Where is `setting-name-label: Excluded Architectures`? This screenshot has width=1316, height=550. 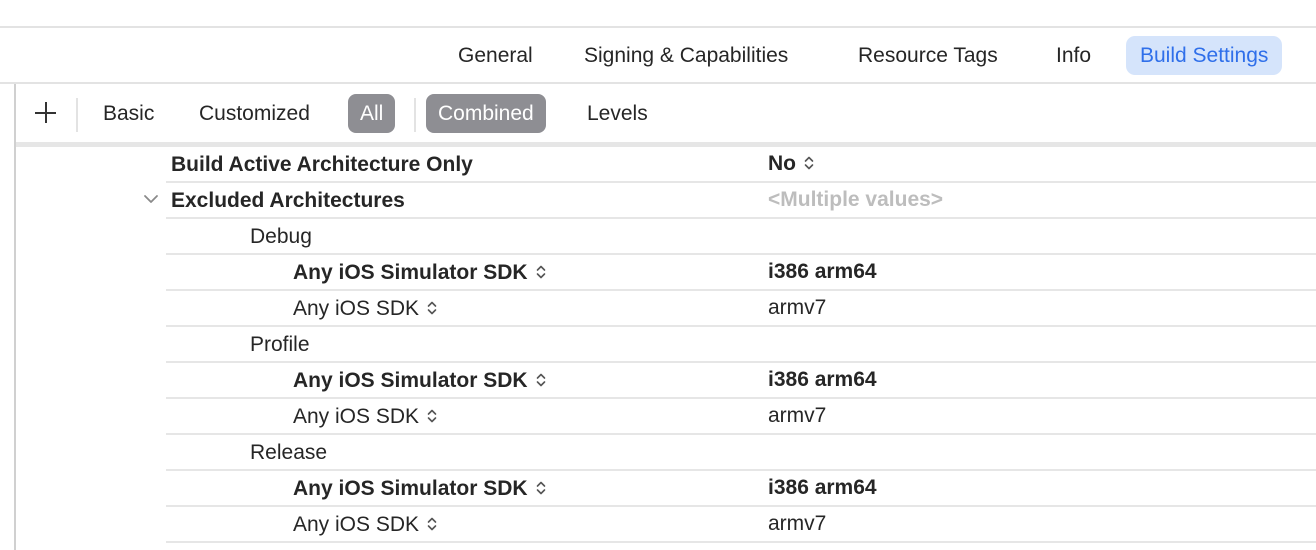
setting-name-label: Excluded Architectures is located at coordinates (288, 200).